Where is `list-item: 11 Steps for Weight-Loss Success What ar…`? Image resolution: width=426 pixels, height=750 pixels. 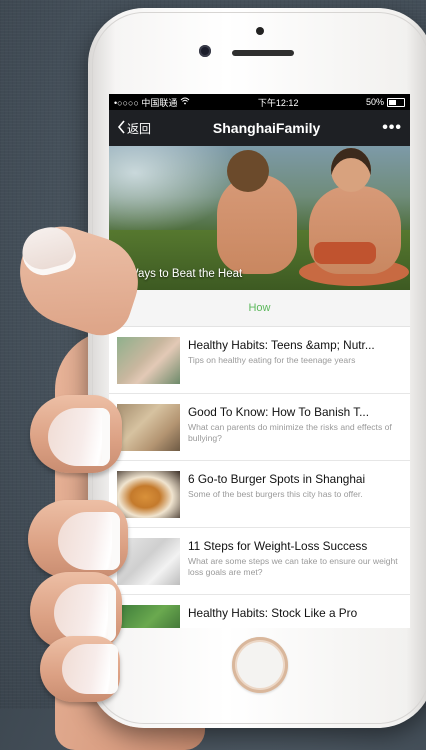 list-item: 11 Steps for Weight-Loss Success What ar… is located at coordinates (259, 561).